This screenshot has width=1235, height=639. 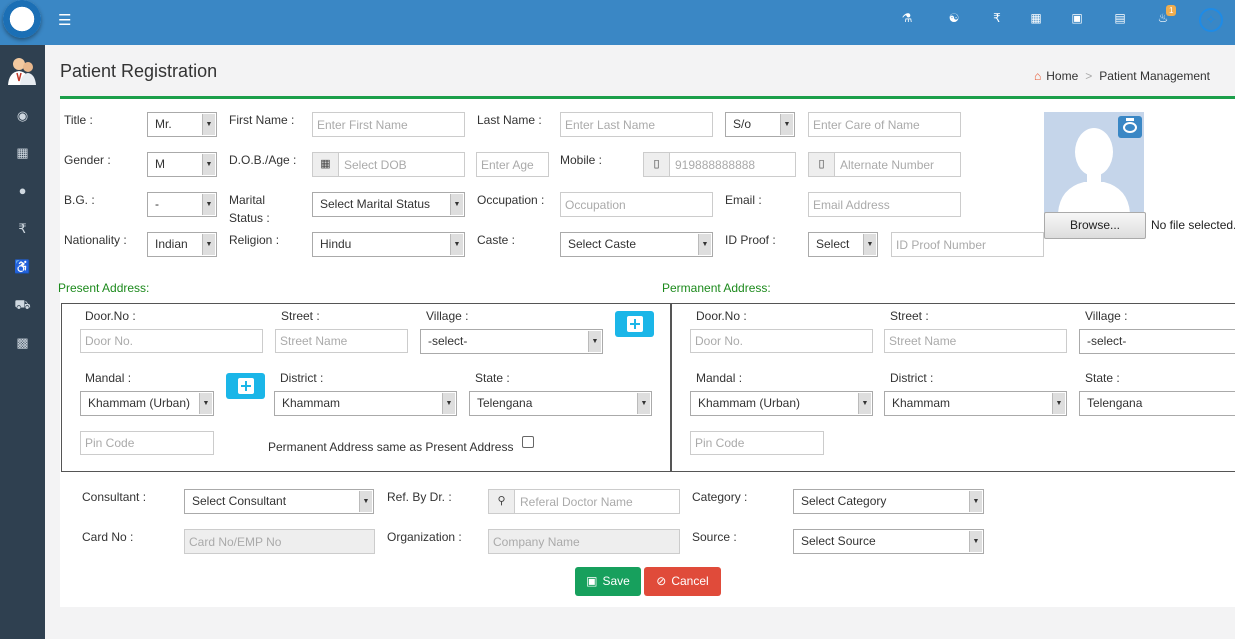 I want to click on marital-status-select: Select Marital Status ▼, so click(x=388, y=204).